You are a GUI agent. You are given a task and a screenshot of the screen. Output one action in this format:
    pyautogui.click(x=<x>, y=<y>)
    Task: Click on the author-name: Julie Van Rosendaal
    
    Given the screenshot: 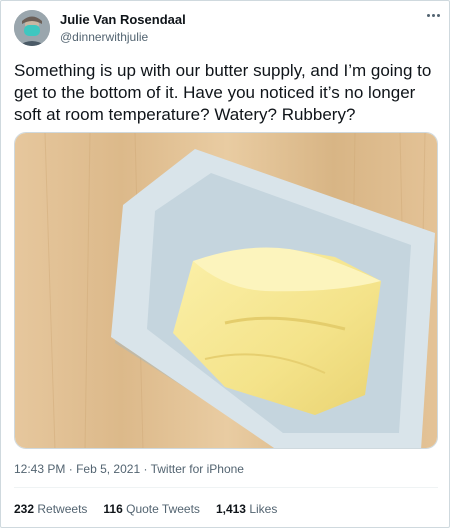 What is the action you would take?
    pyautogui.click(x=123, y=19)
    